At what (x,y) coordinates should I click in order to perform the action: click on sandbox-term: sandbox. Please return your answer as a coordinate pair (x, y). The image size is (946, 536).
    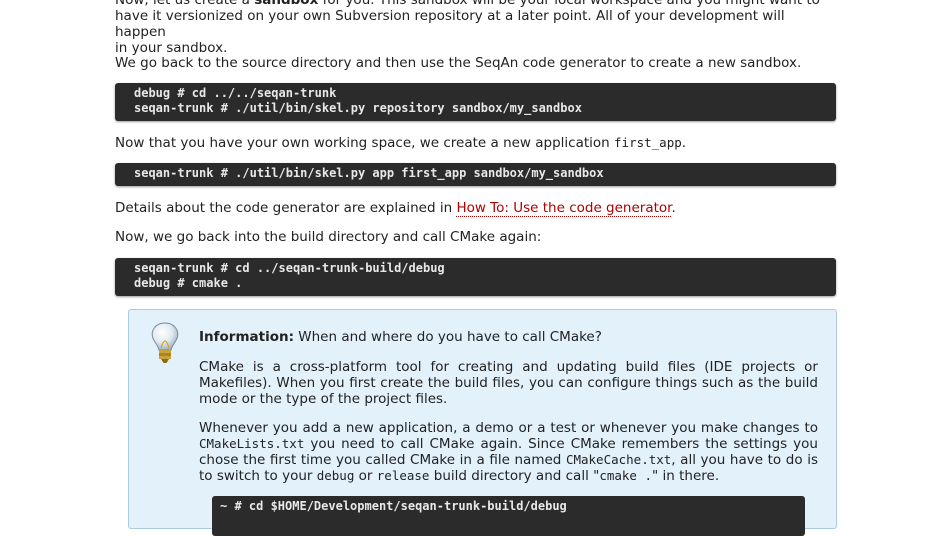
    Looking at the image, I should click on (286, 4).